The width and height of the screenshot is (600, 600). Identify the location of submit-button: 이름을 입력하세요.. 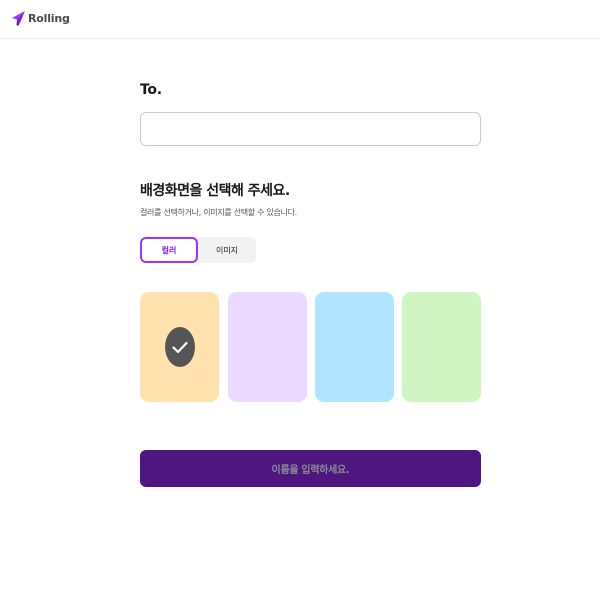
(310, 468).